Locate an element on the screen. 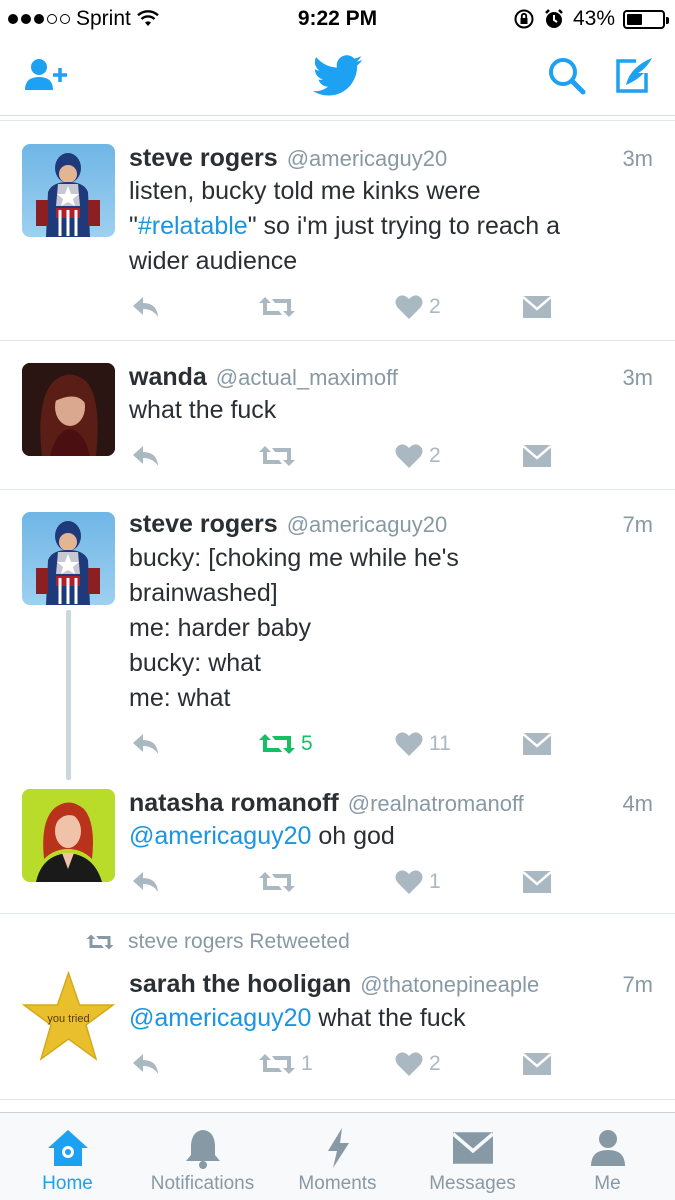 The image size is (675, 1200). like-button: 11 is located at coordinates (423, 744).